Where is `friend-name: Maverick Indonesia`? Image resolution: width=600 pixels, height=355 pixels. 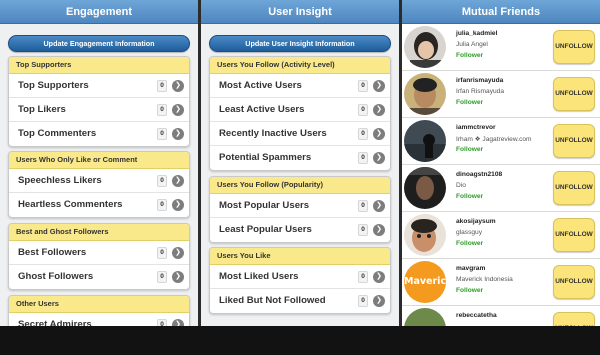
friend-name: Maverick Indonesia is located at coordinates (484, 279).